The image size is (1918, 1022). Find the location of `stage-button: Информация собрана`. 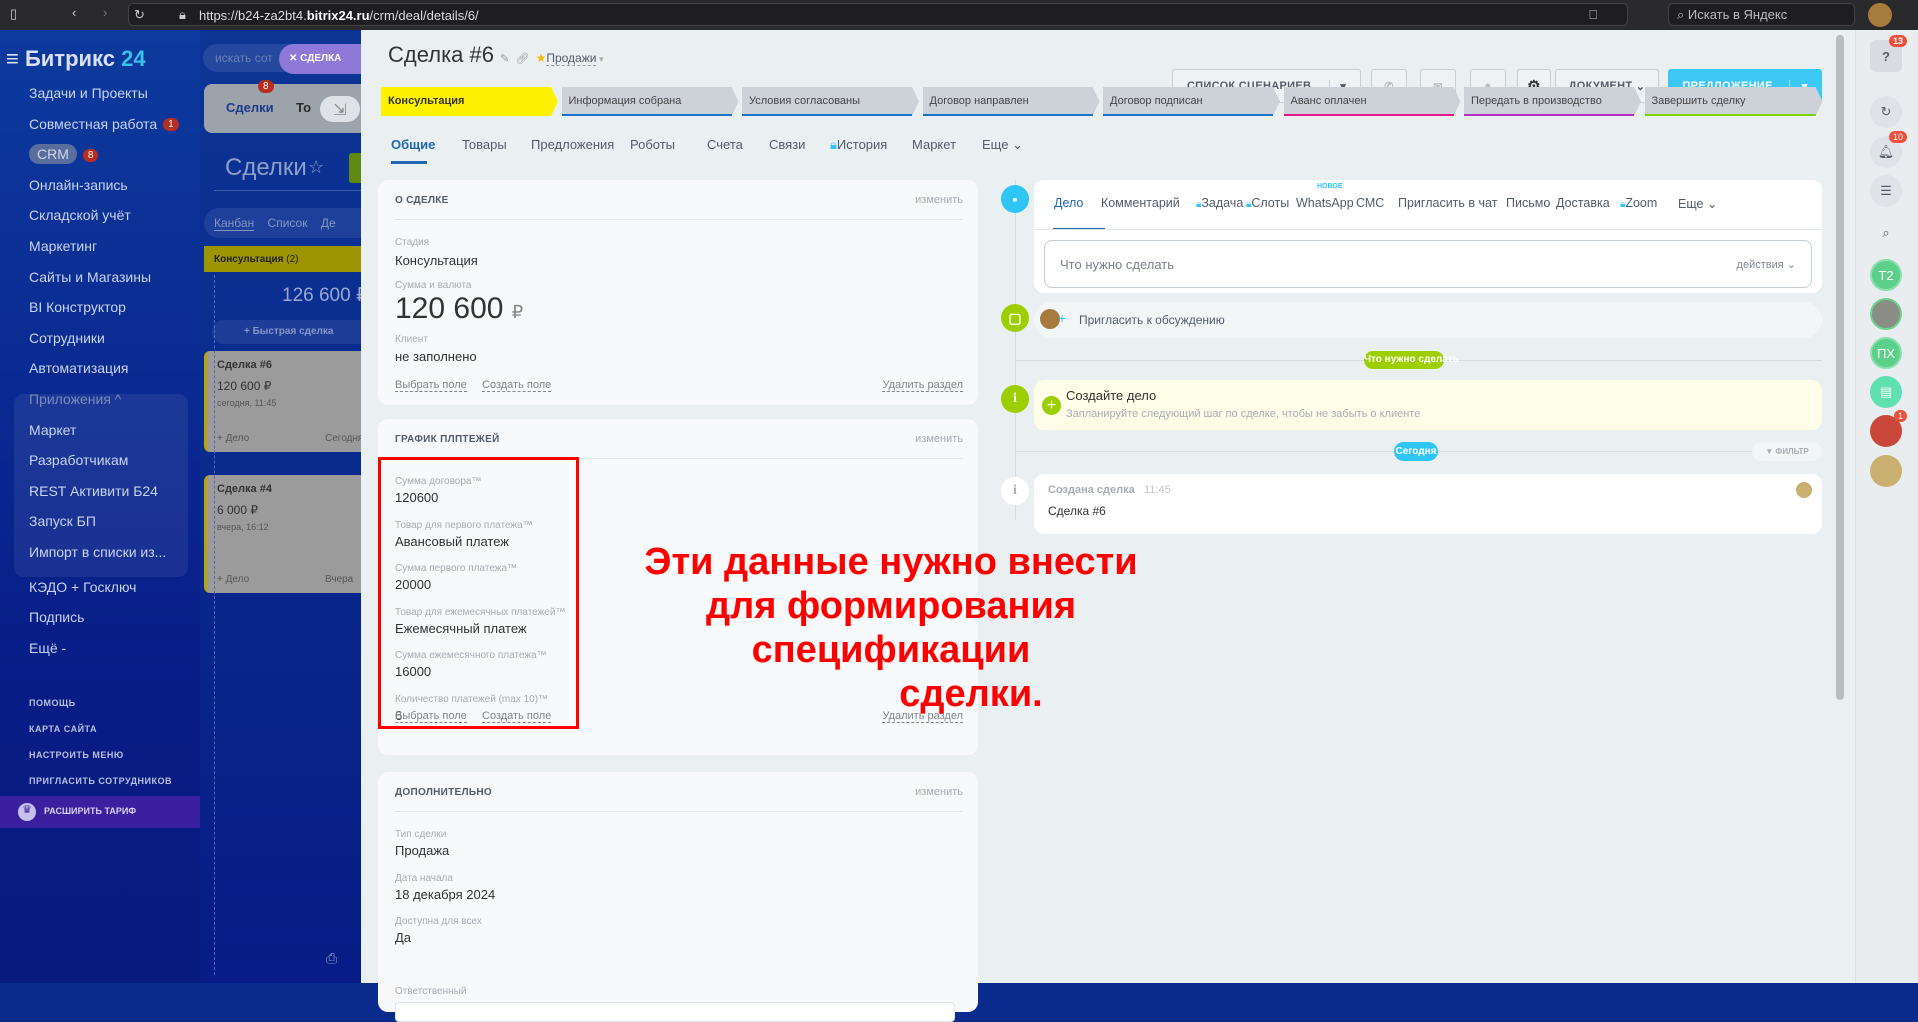

stage-button: Информация собрана is located at coordinates (650, 101).